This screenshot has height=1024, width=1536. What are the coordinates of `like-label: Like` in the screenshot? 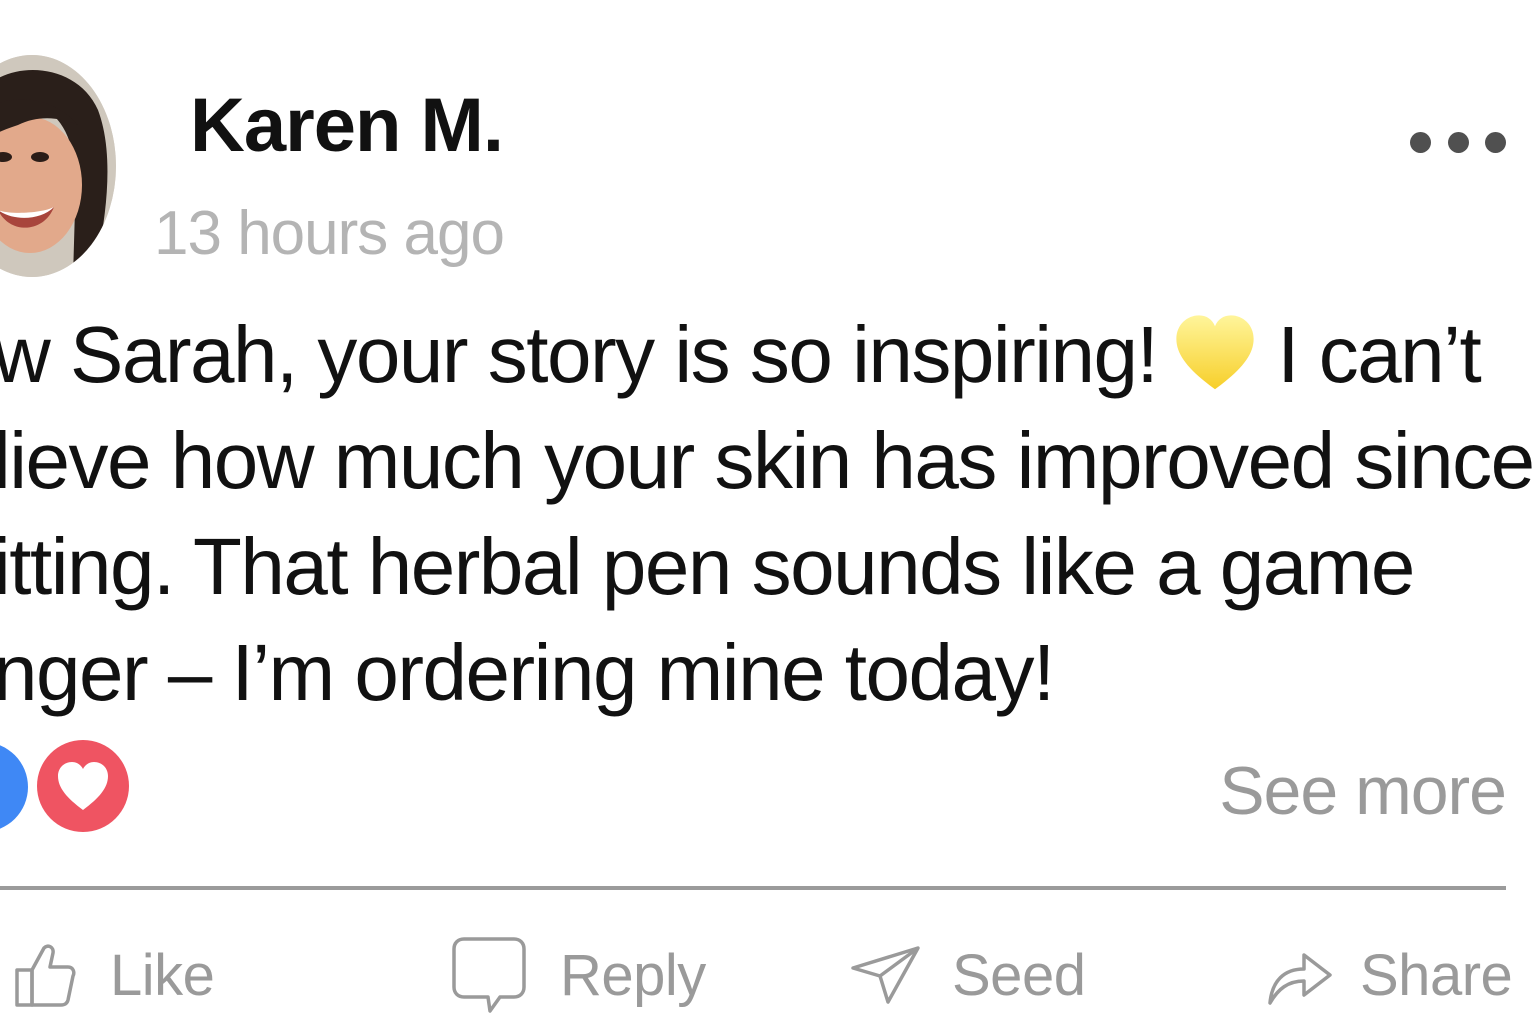 It's located at (162, 975).